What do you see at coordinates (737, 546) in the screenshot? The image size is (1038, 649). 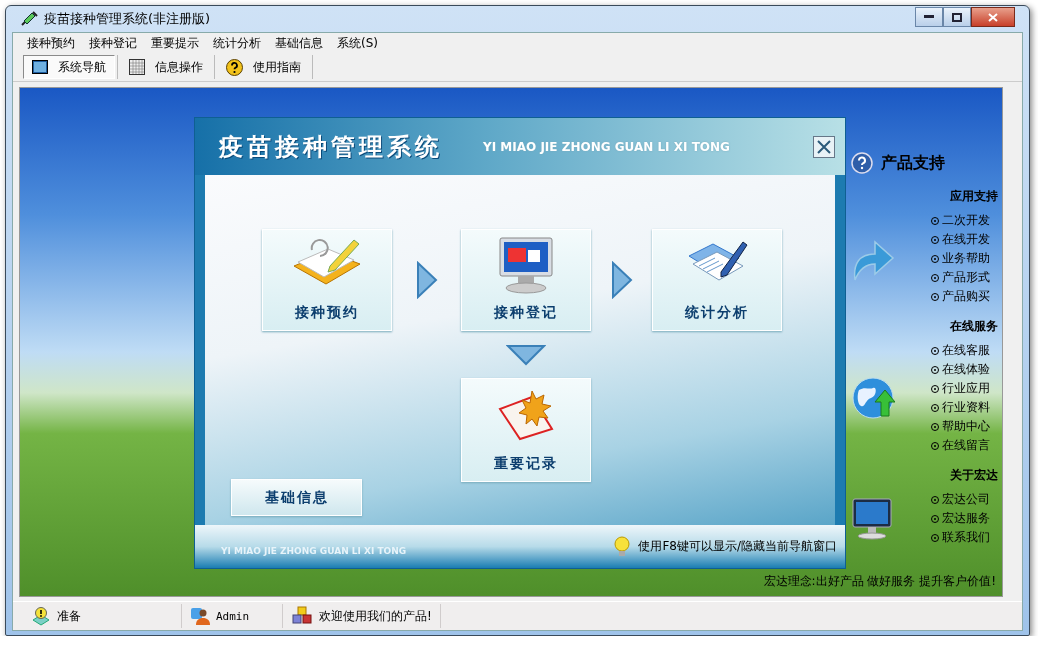 I see `hint-text: 使用F8键可以显示/隐藏当前导航窗口` at bounding box center [737, 546].